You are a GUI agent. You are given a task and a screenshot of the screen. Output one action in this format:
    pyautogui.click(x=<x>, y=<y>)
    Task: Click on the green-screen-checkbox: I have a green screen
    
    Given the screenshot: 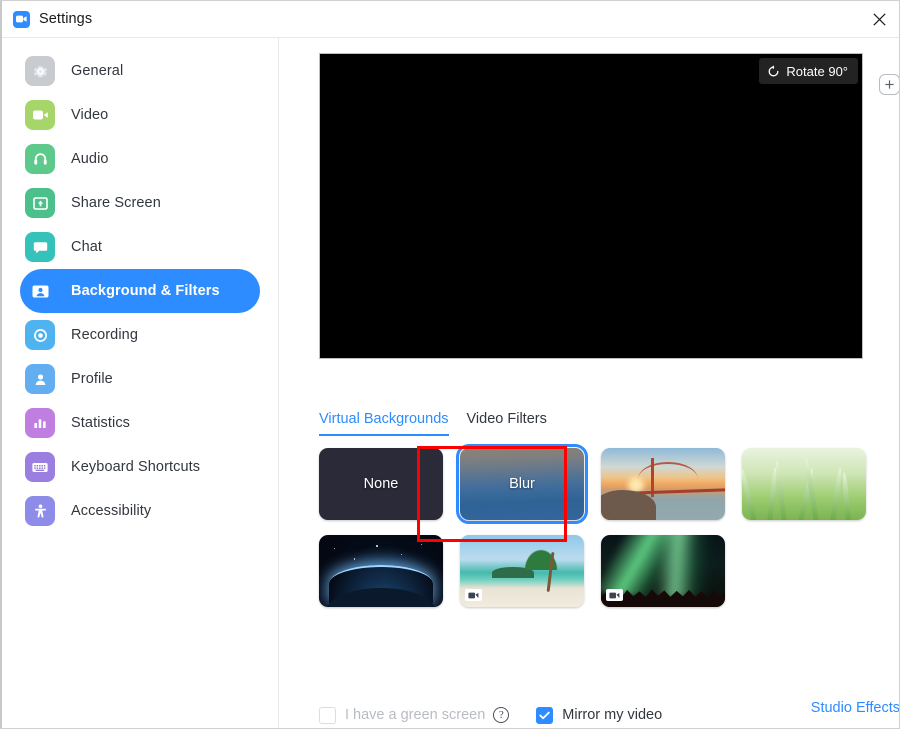 What is the action you would take?
    pyautogui.click(x=402, y=715)
    